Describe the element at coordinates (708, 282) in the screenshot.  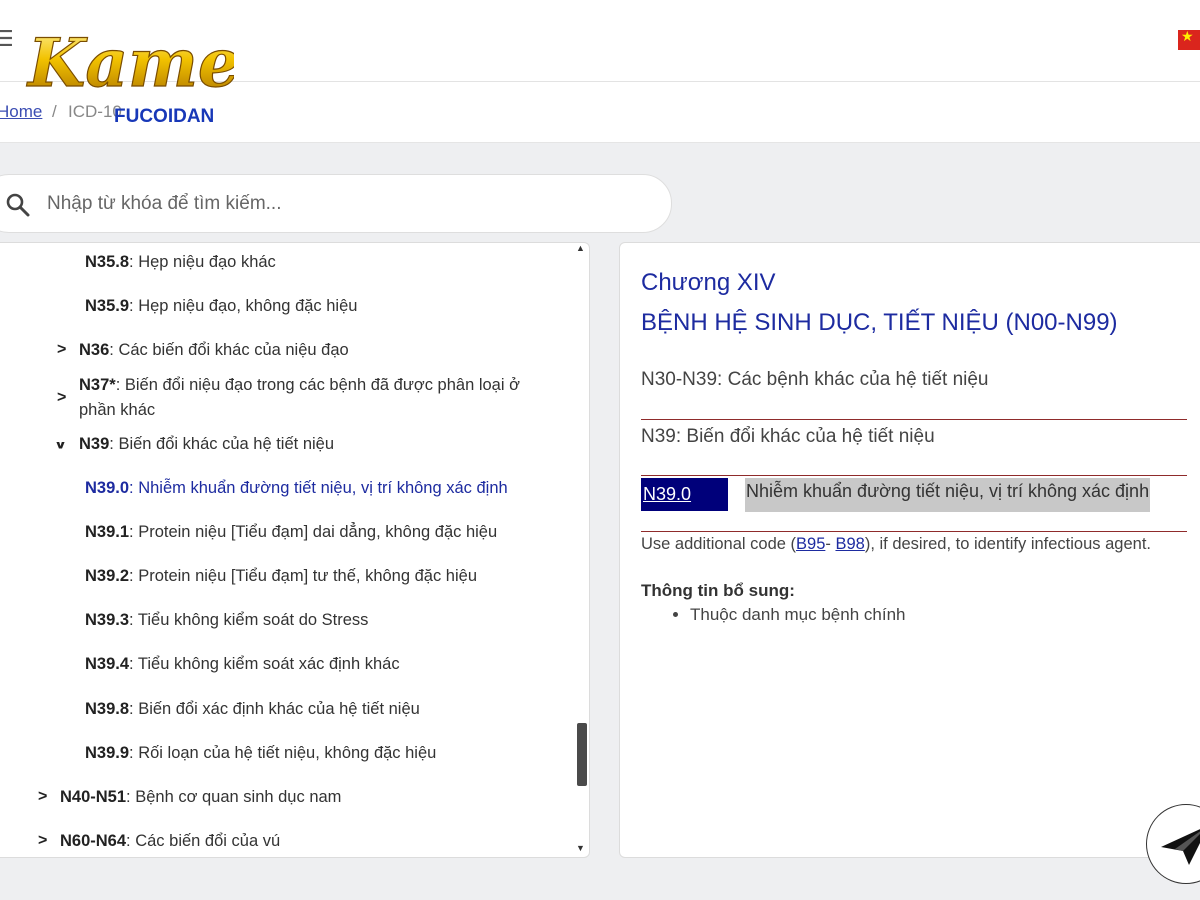
I see `chapter-label: Chương XIV` at that location.